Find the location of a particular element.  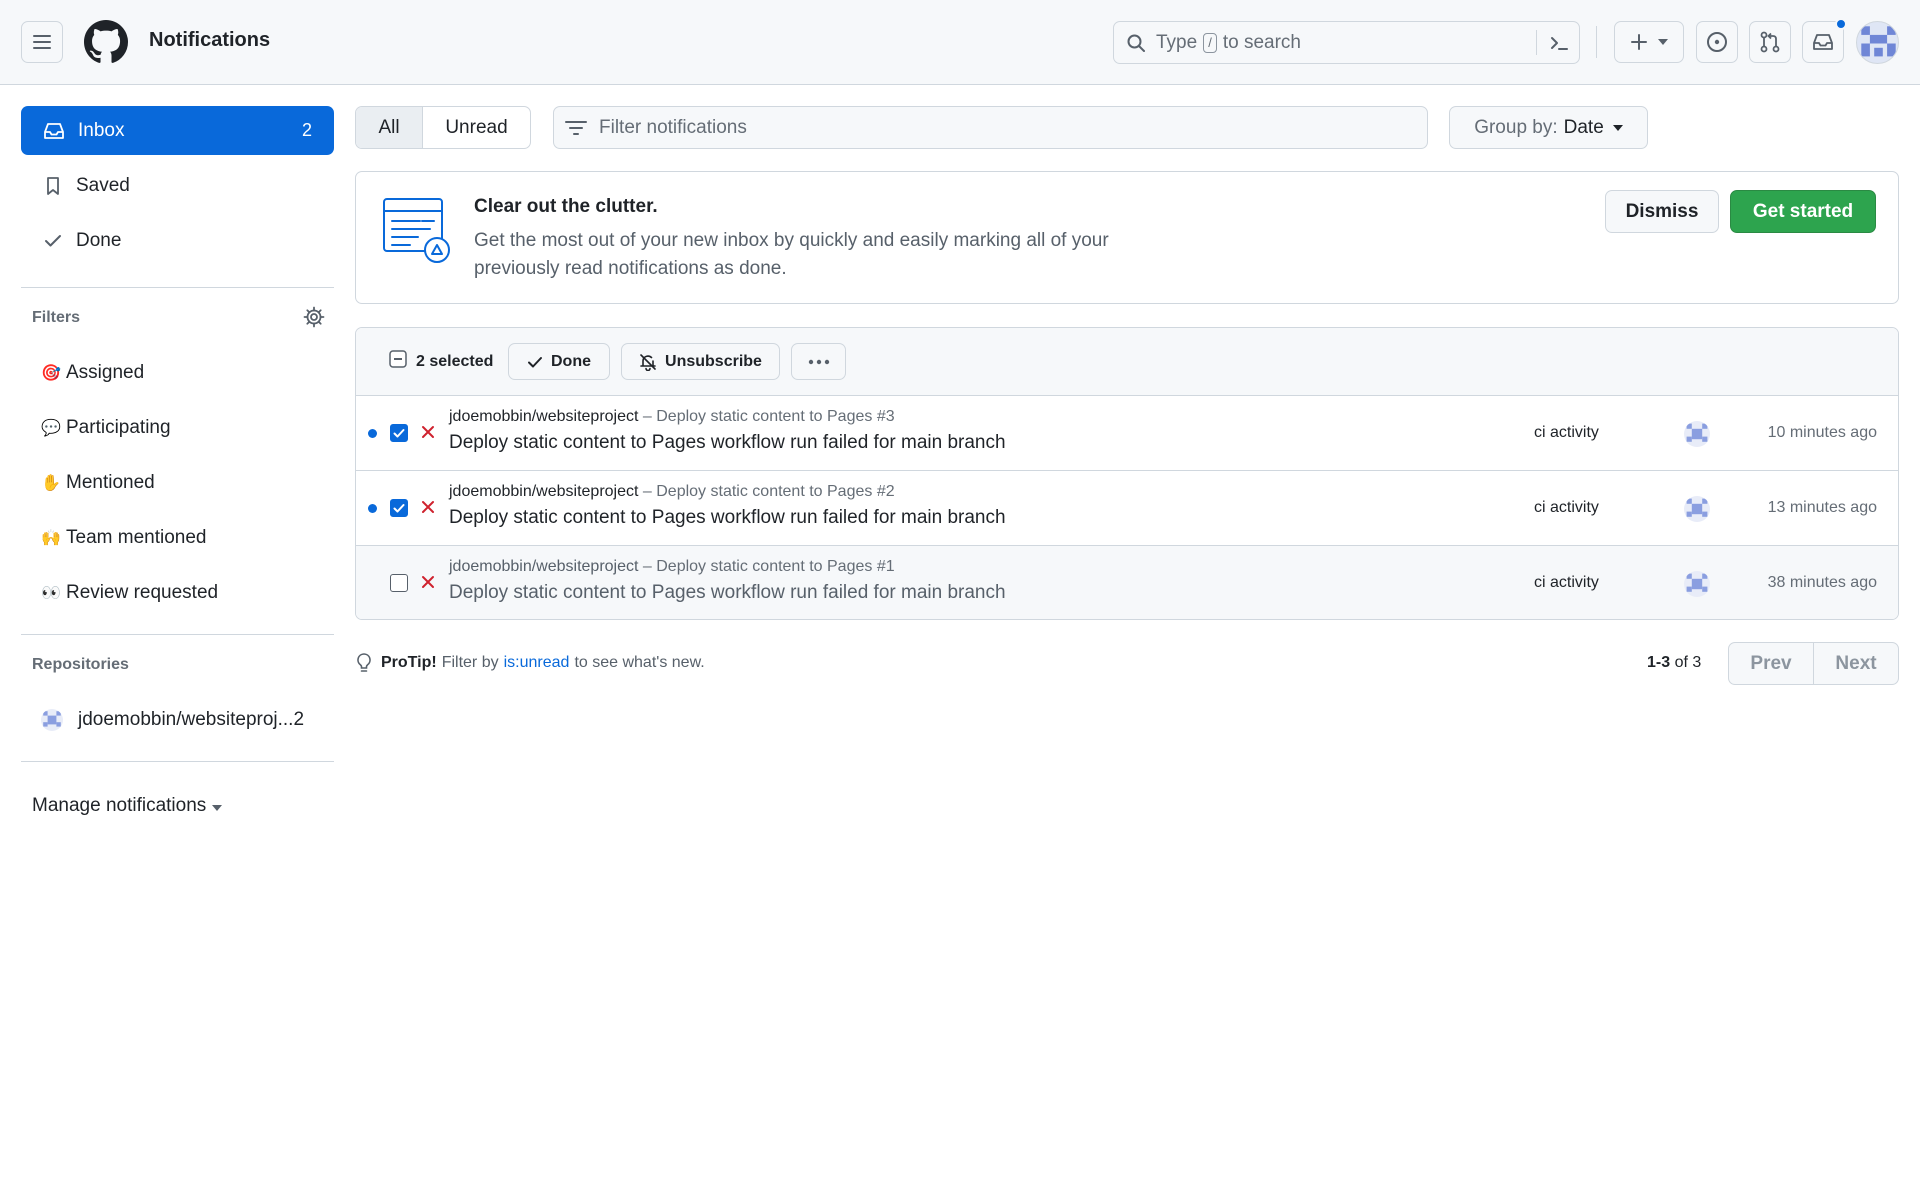

plus-icon is located at coordinates (1639, 42).